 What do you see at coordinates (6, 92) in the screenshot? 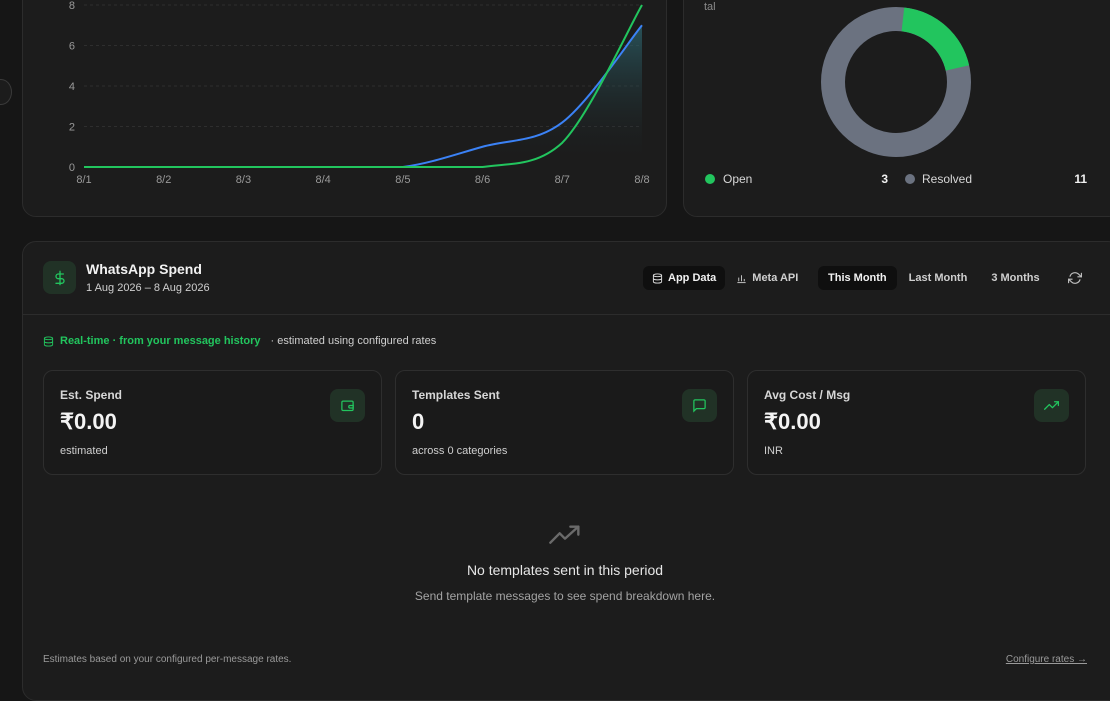
I see `sidebar-toggle-button` at bounding box center [6, 92].